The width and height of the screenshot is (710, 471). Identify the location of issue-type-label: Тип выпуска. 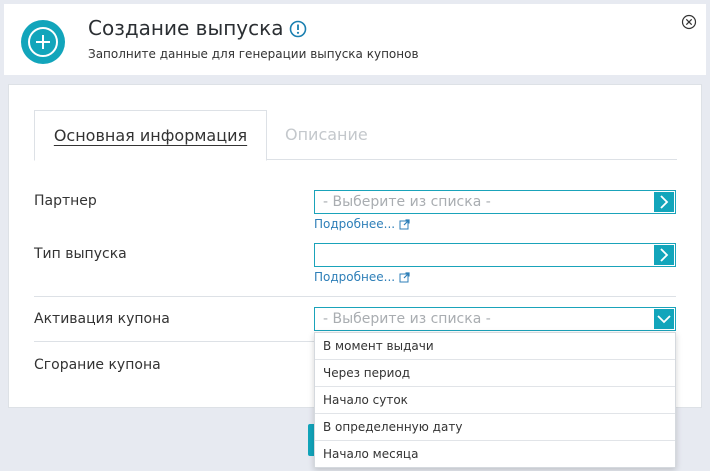
(80, 254).